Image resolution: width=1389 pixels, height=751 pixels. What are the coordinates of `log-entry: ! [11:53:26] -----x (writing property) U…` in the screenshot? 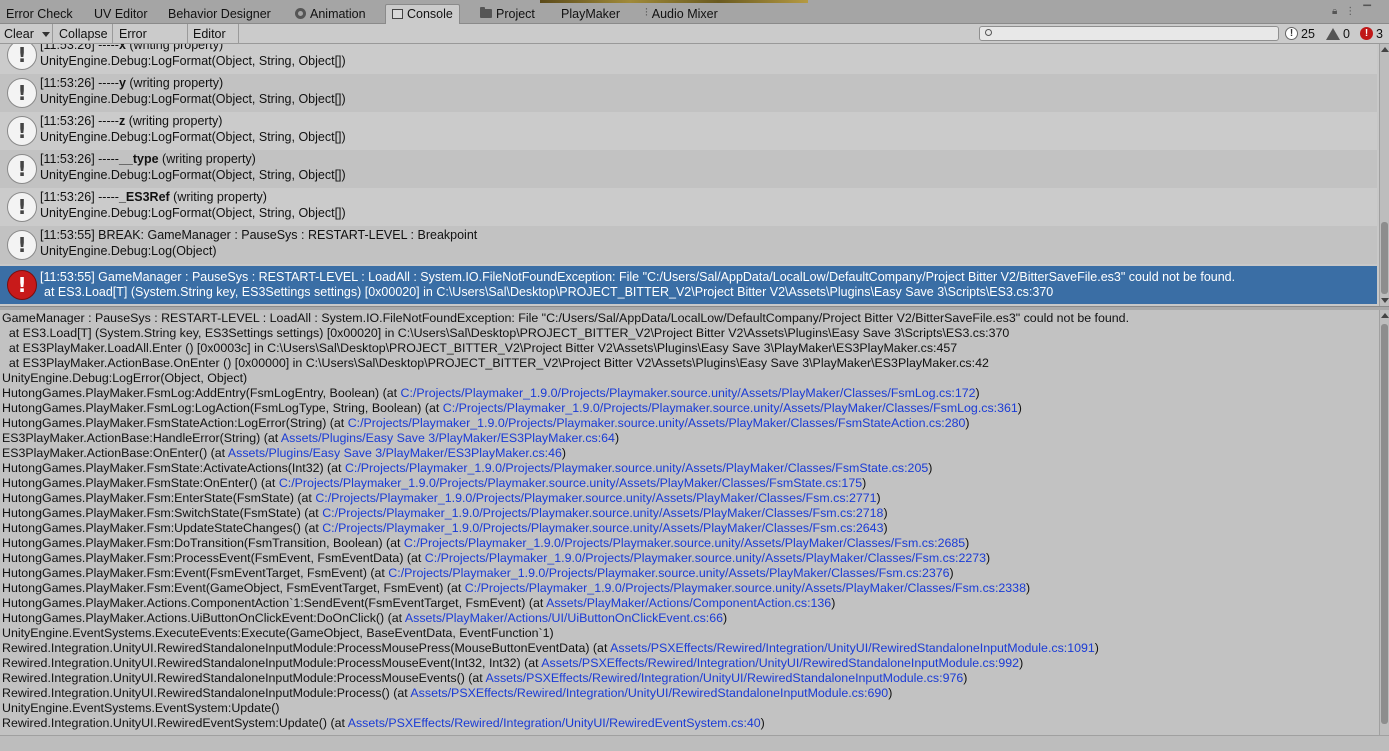 It's located at (688, 59).